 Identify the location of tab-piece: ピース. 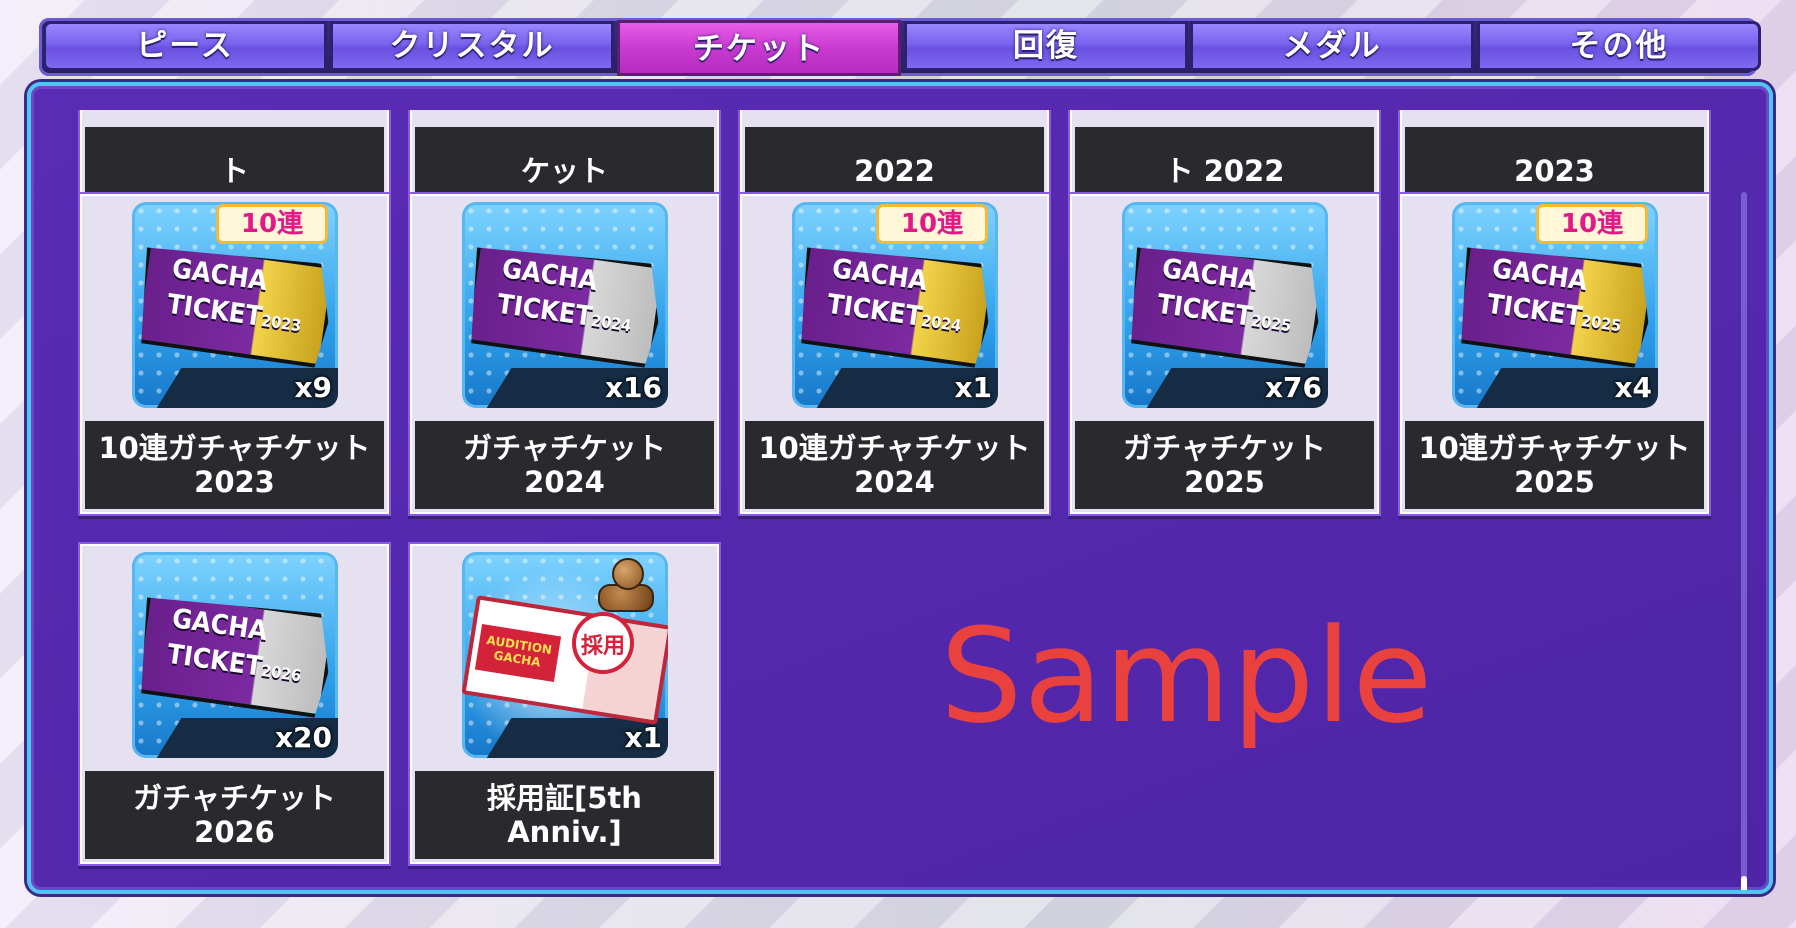
(185, 46).